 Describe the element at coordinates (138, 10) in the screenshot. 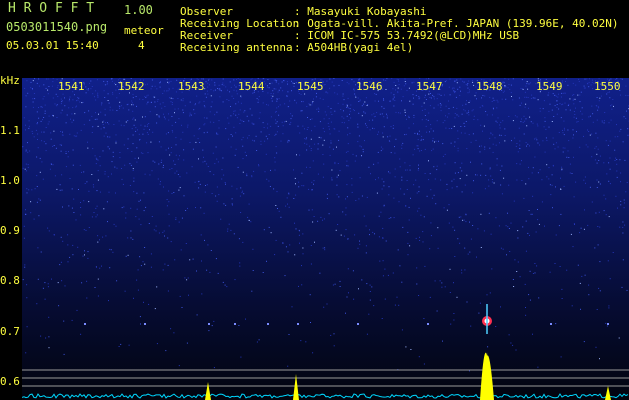

I see `app-version: 1.00` at that location.